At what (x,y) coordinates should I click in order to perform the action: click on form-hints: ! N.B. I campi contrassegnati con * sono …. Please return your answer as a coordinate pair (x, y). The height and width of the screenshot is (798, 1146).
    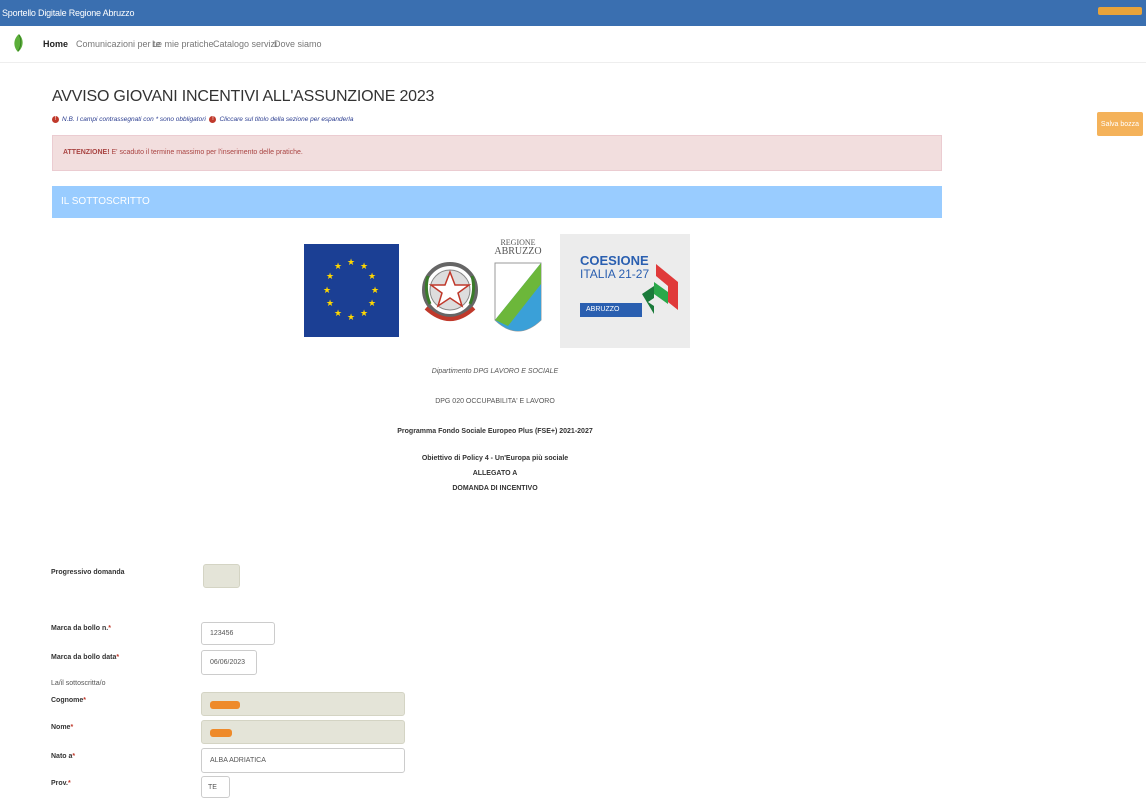
    Looking at the image, I should click on (202, 119).